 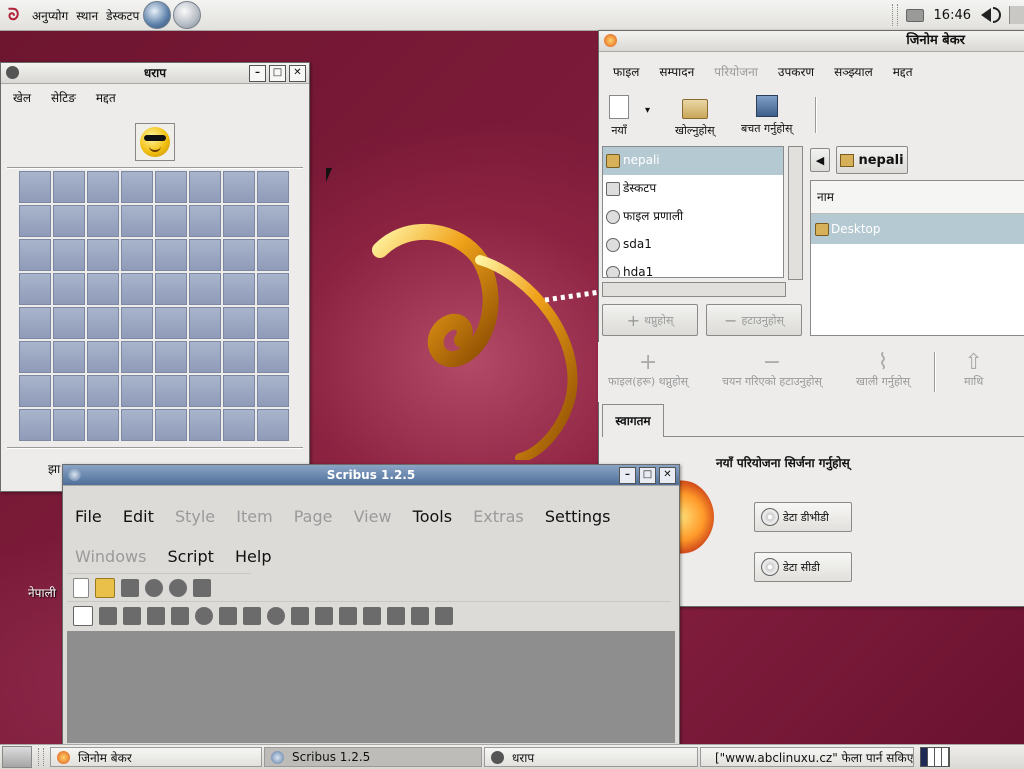 I want to click on show-desktop-button, so click(x=17, y=757).